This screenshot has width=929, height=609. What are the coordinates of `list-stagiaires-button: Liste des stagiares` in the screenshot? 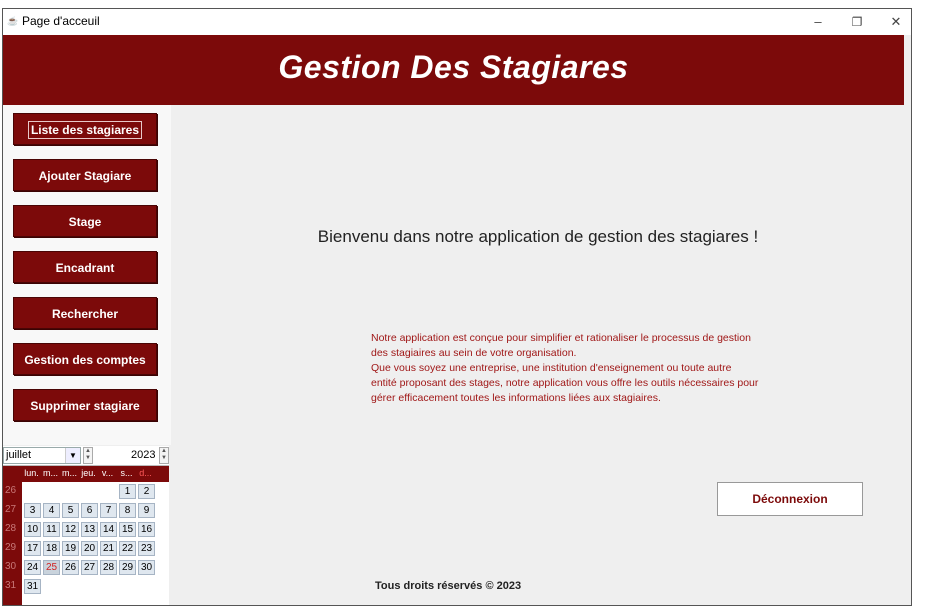 It's located at (85, 129).